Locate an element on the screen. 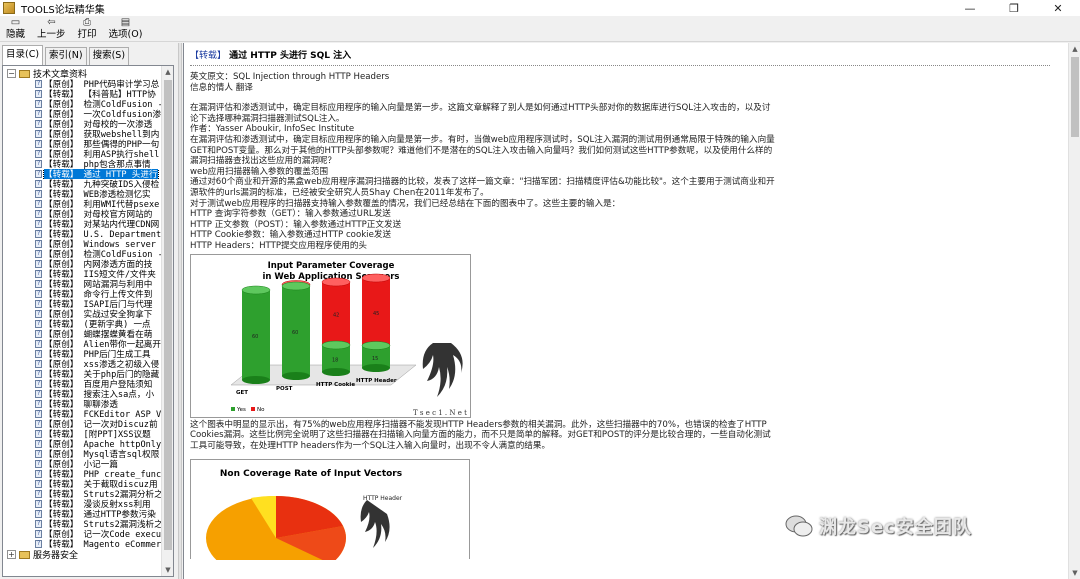 Image resolution: width=1080 pixels, height=579 pixels. tree-item: ? 【原创】 对母校官方网站的 is located at coordinates (82, 214).